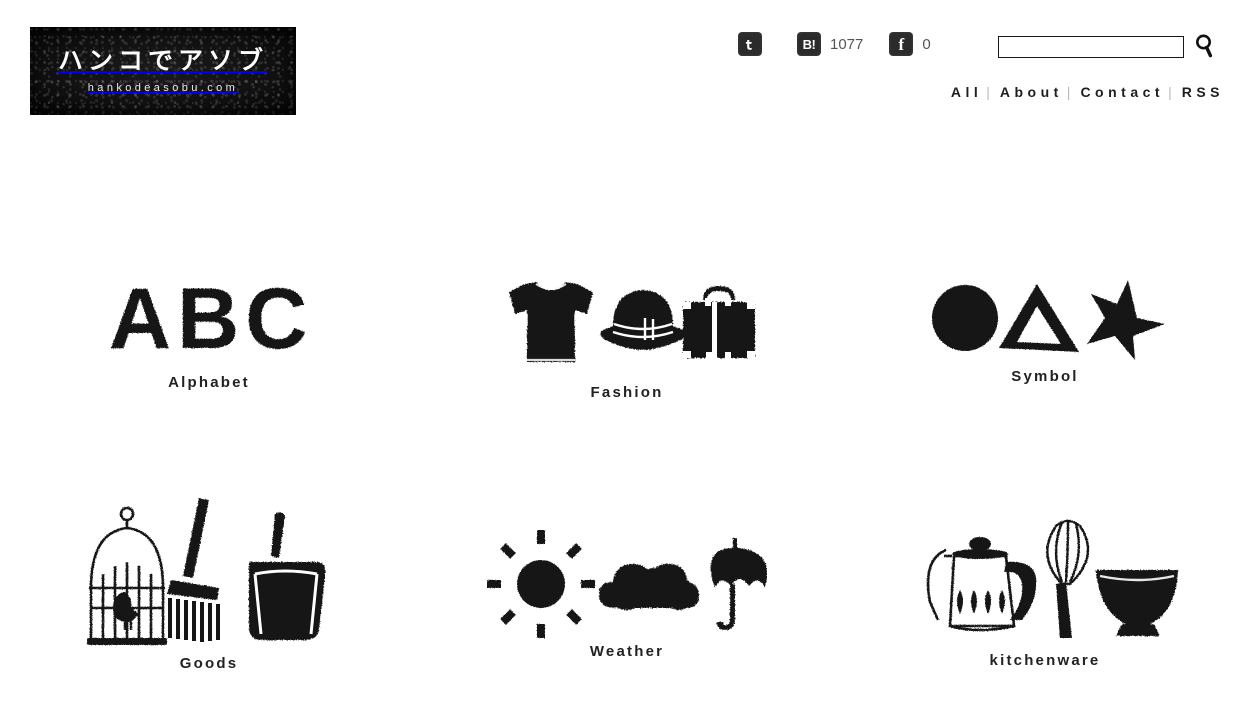  I want to click on weather-stamp-art, so click(627, 585).